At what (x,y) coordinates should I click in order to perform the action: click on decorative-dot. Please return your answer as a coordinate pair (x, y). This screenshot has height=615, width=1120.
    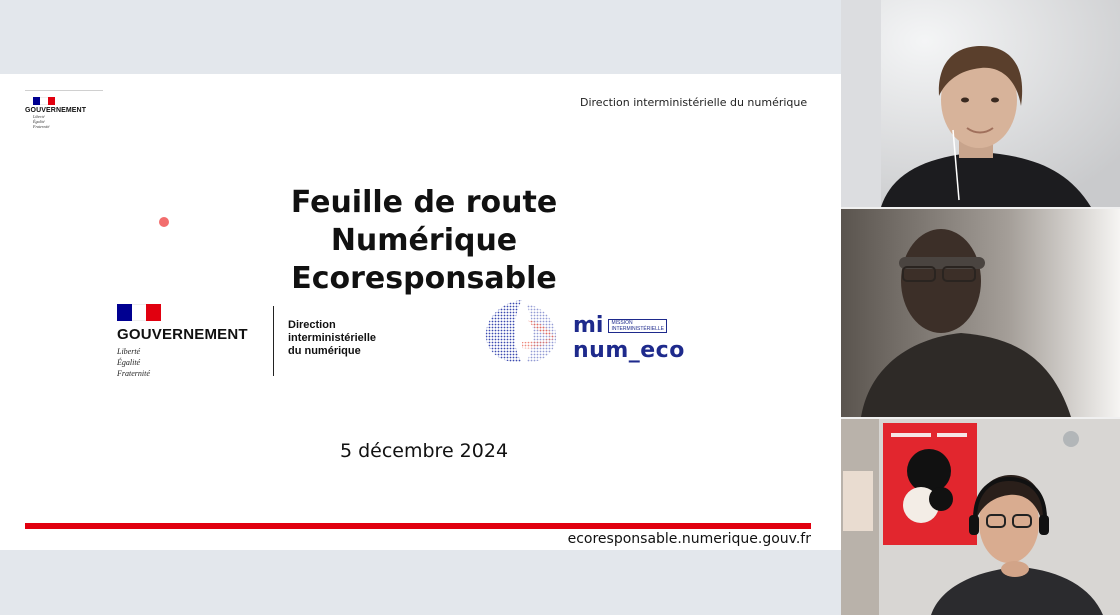
    Looking at the image, I should click on (164, 222).